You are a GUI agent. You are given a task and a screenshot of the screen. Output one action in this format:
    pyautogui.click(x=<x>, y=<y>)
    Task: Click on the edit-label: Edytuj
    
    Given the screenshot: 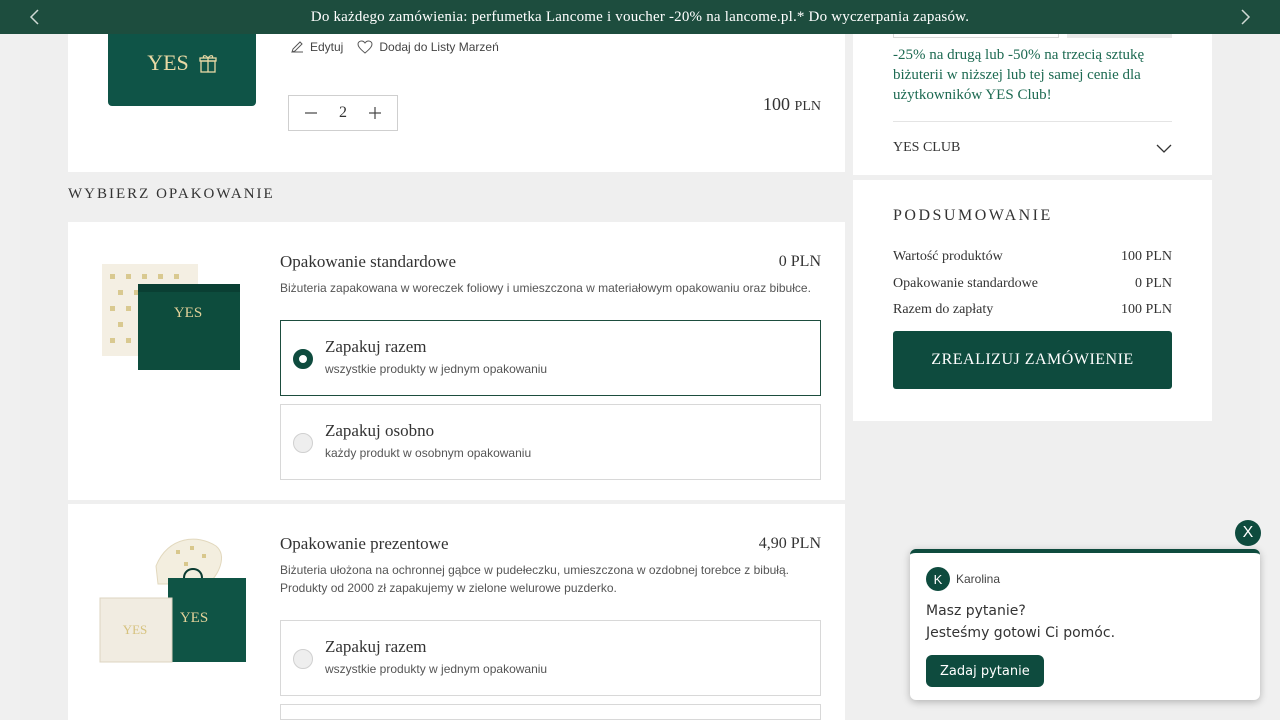 What is the action you would take?
    pyautogui.click(x=327, y=47)
    